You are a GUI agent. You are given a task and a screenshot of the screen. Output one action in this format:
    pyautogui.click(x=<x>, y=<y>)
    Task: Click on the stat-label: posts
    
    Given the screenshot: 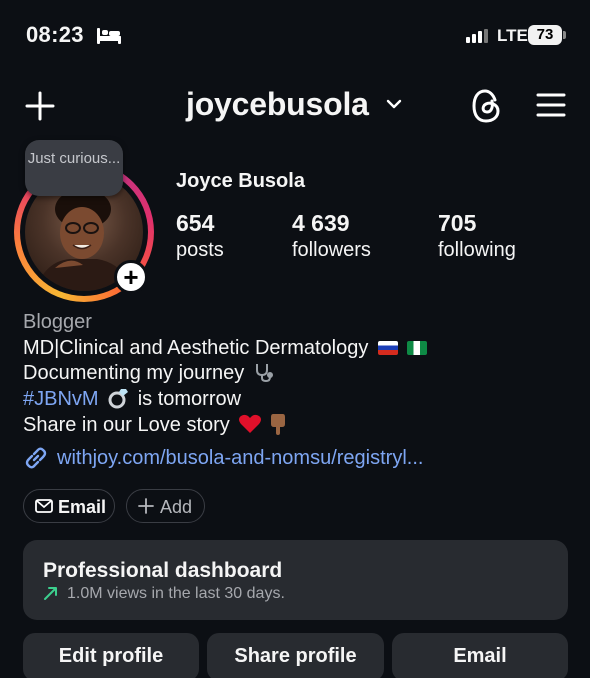 What is the action you would take?
    pyautogui.click(x=200, y=250)
    